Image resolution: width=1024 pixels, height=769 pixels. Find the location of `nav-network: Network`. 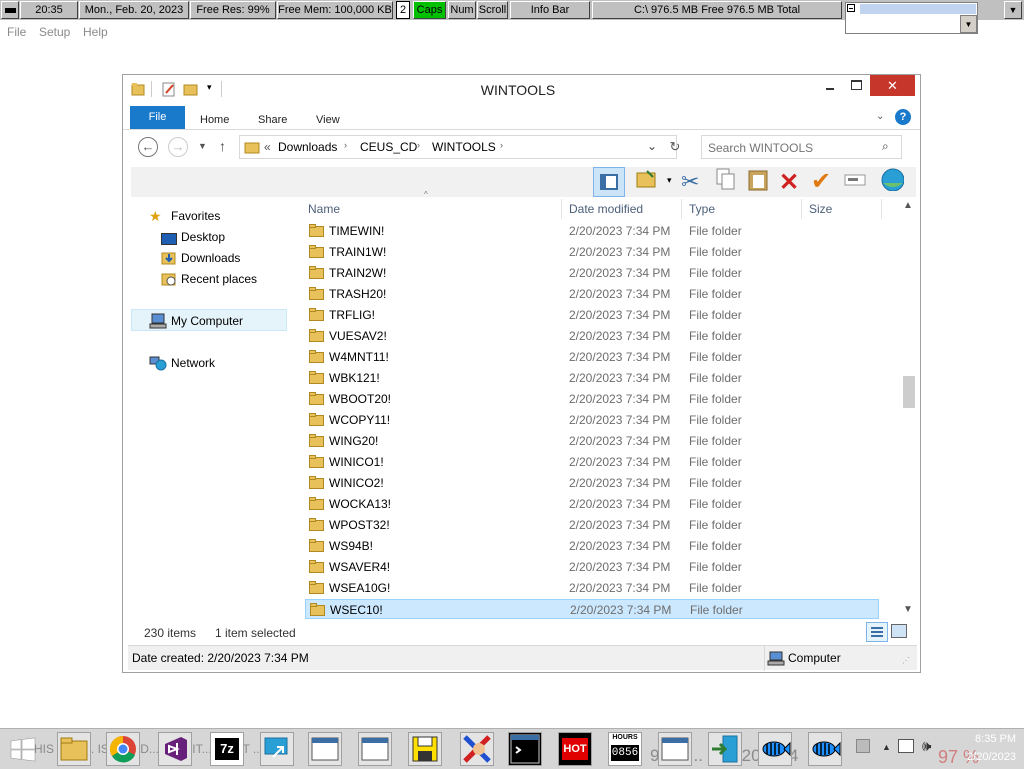

nav-network: Network is located at coordinates (193, 363).